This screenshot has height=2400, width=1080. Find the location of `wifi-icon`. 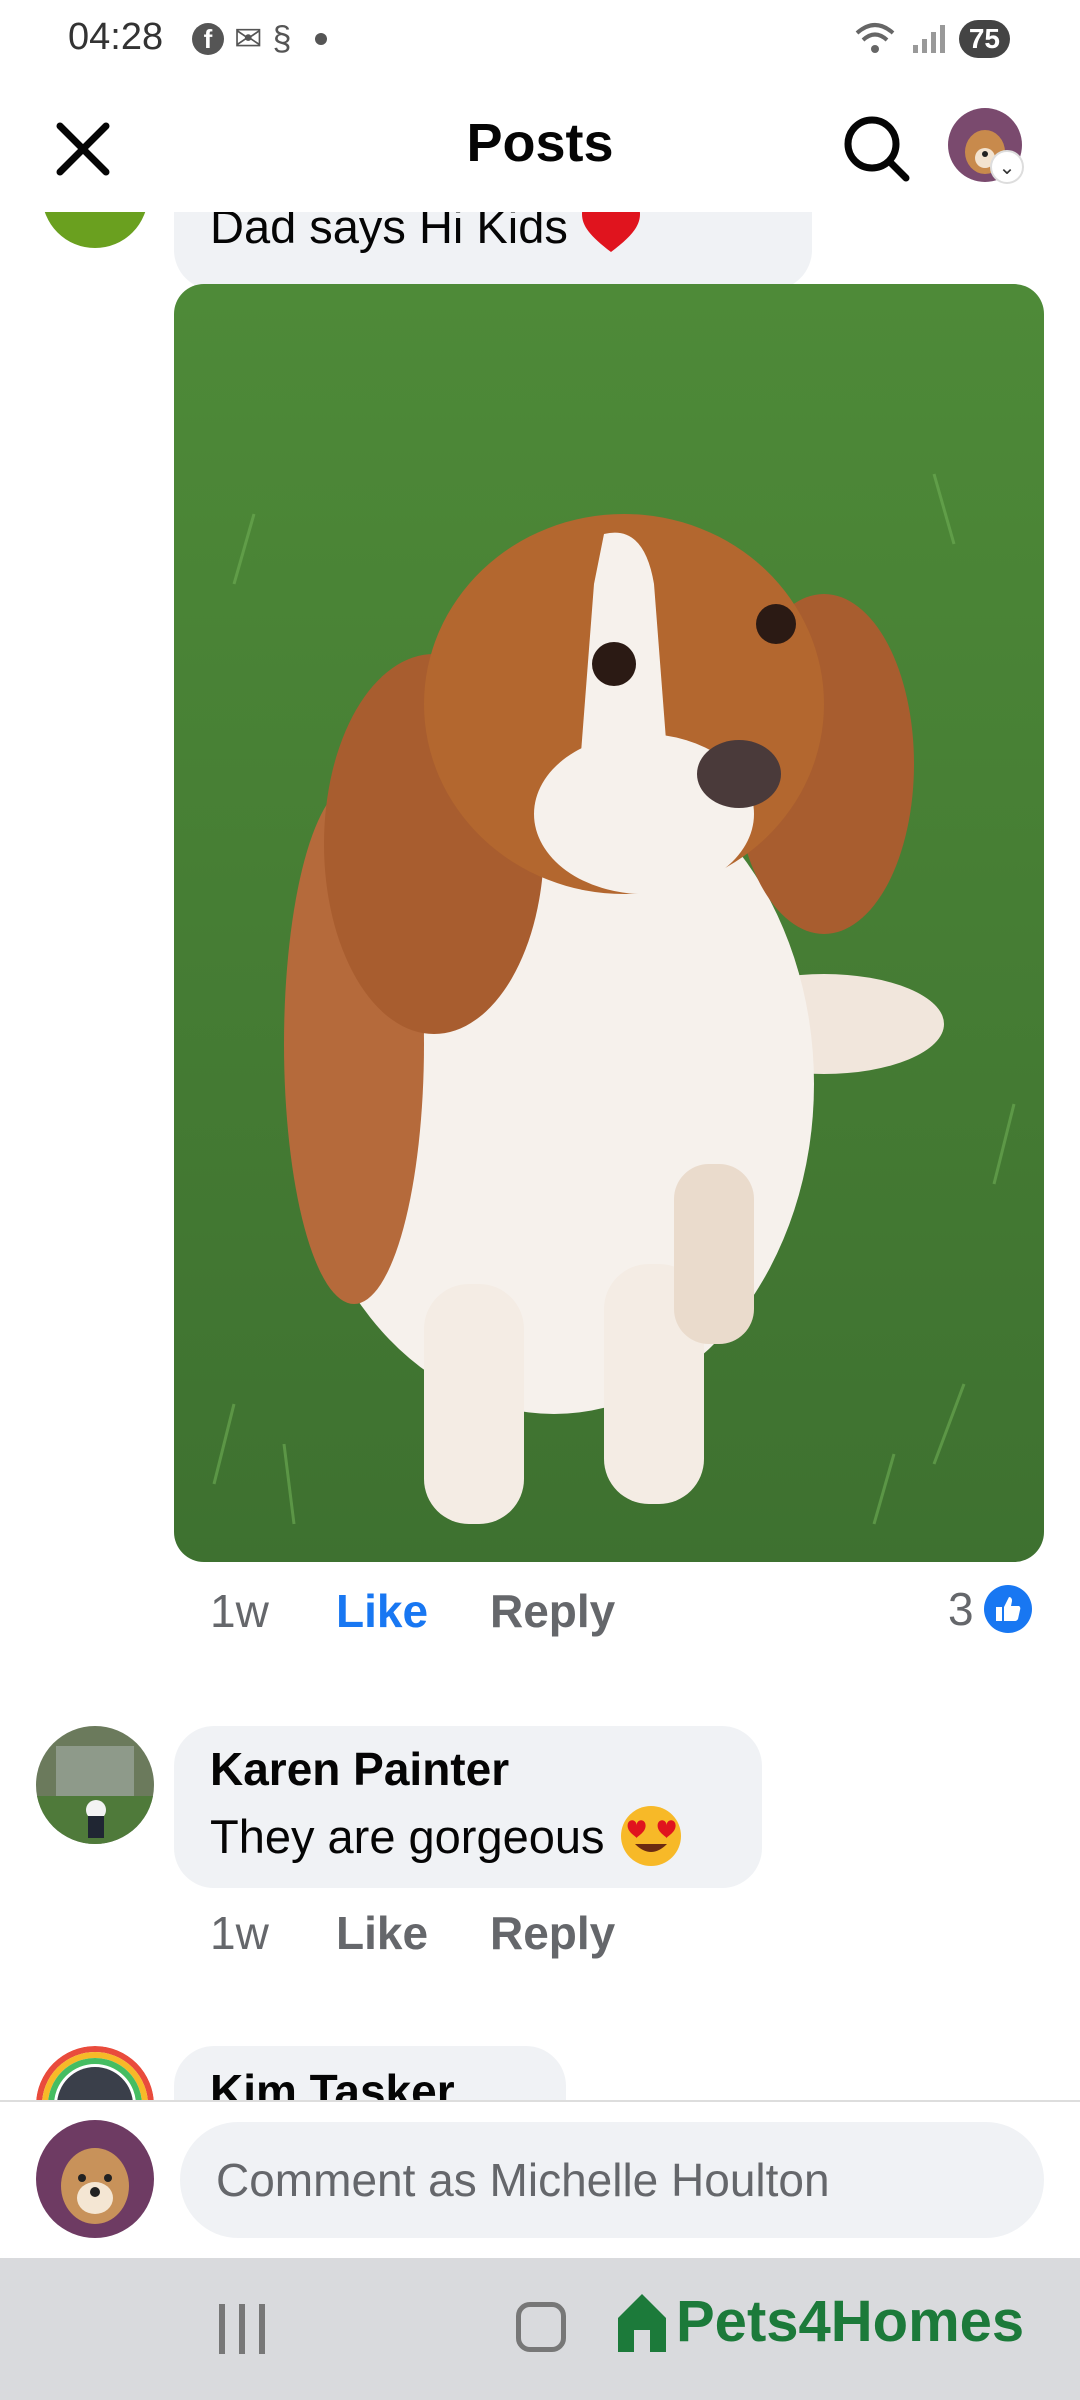

wifi-icon is located at coordinates (875, 38).